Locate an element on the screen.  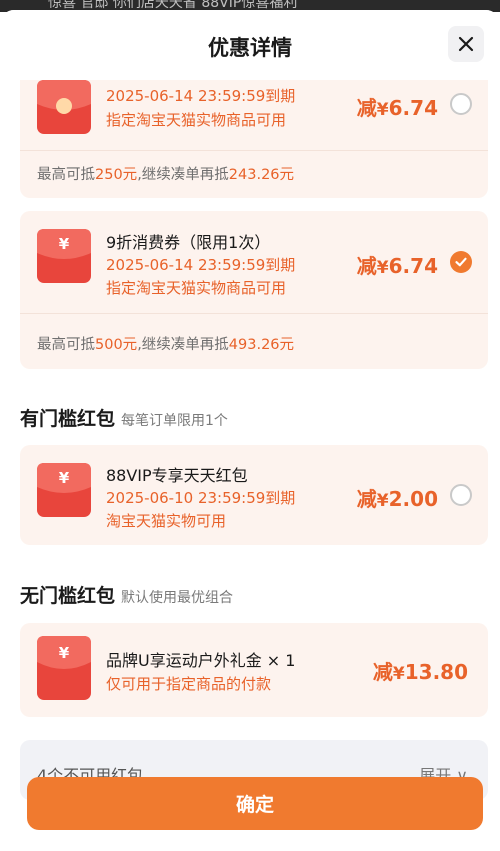
red-packet-select-radio is located at coordinates (461, 495).